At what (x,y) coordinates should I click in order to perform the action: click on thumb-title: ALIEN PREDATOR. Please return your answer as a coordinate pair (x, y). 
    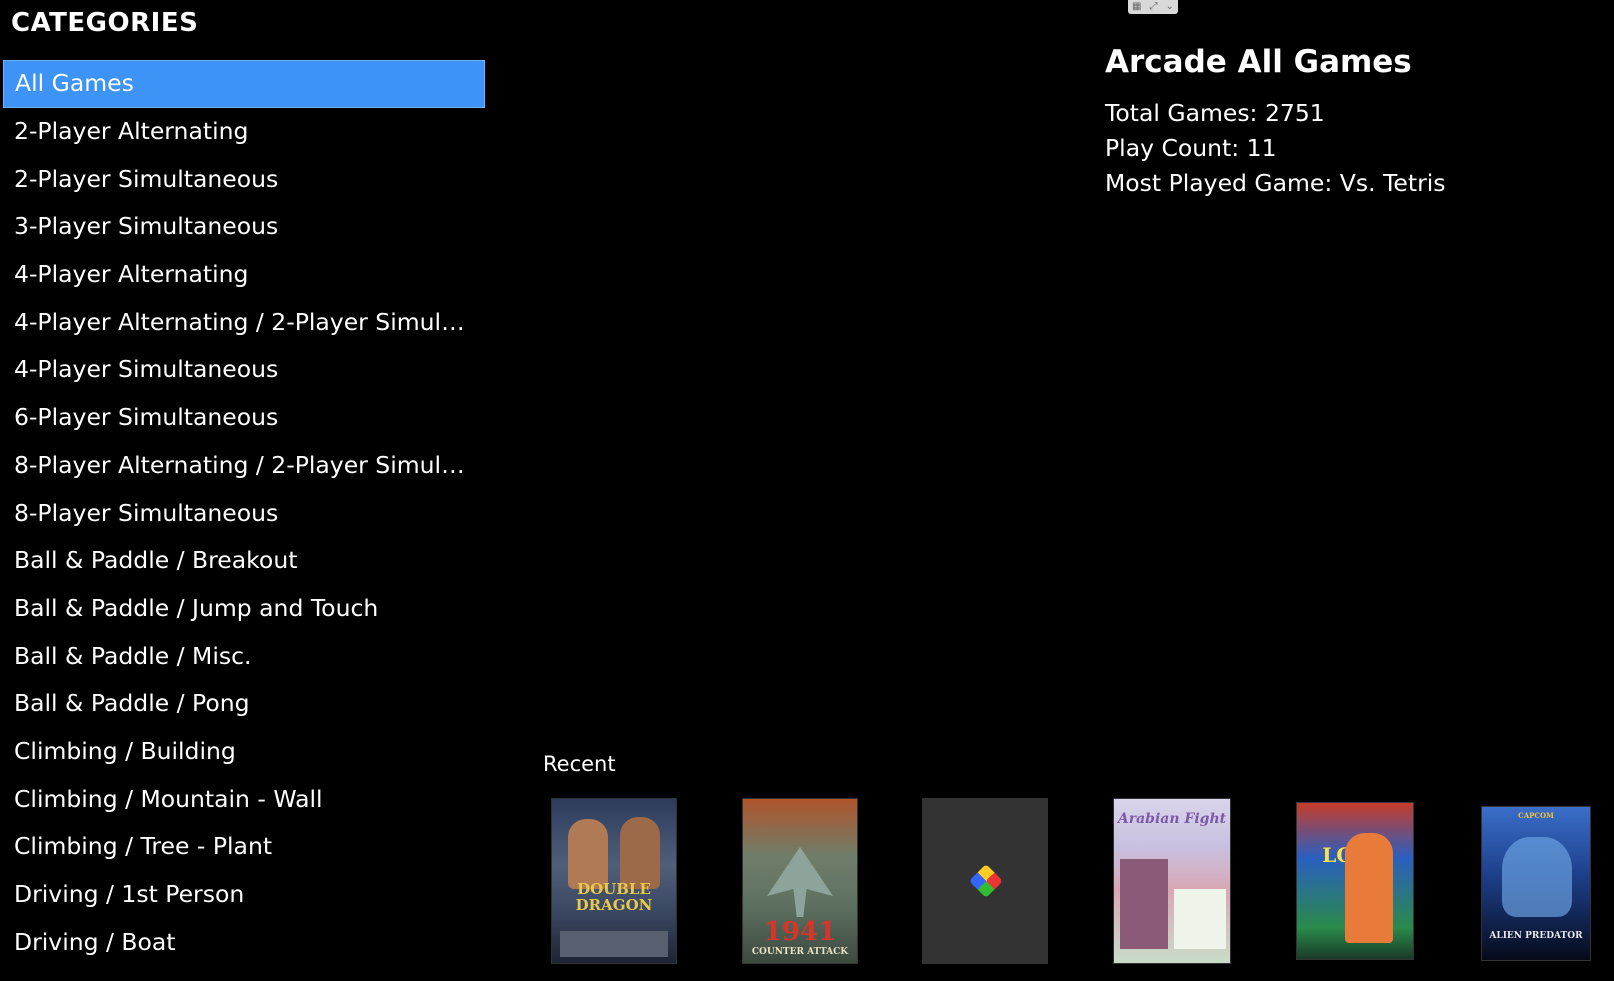
    Looking at the image, I should click on (1536, 936).